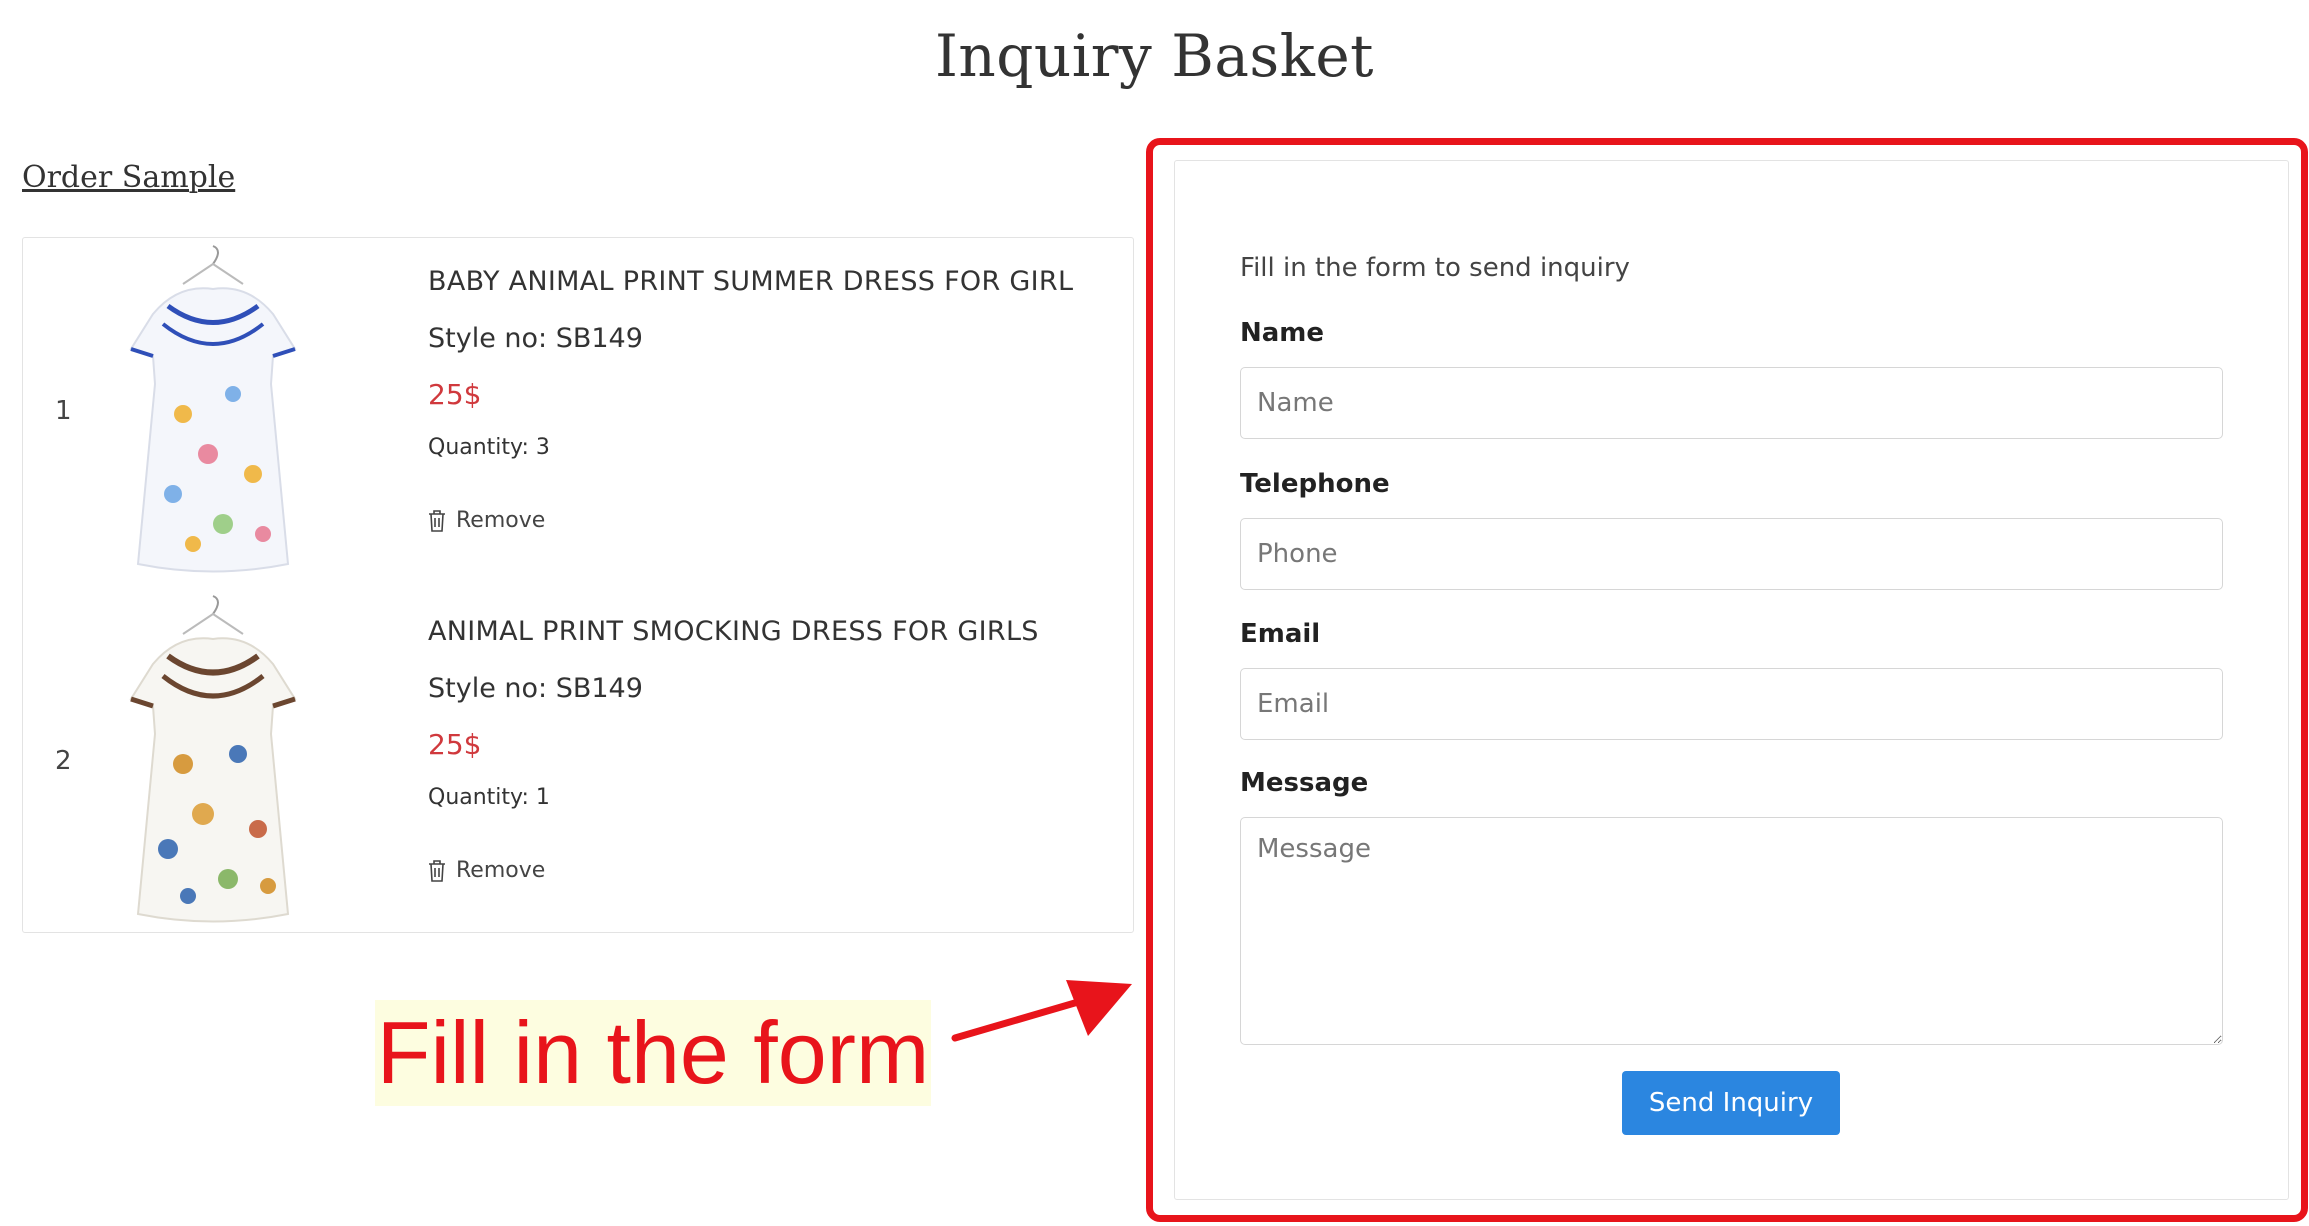  Describe the element at coordinates (128, 177) in the screenshot. I see `order-sample-link: Order Sample` at that location.